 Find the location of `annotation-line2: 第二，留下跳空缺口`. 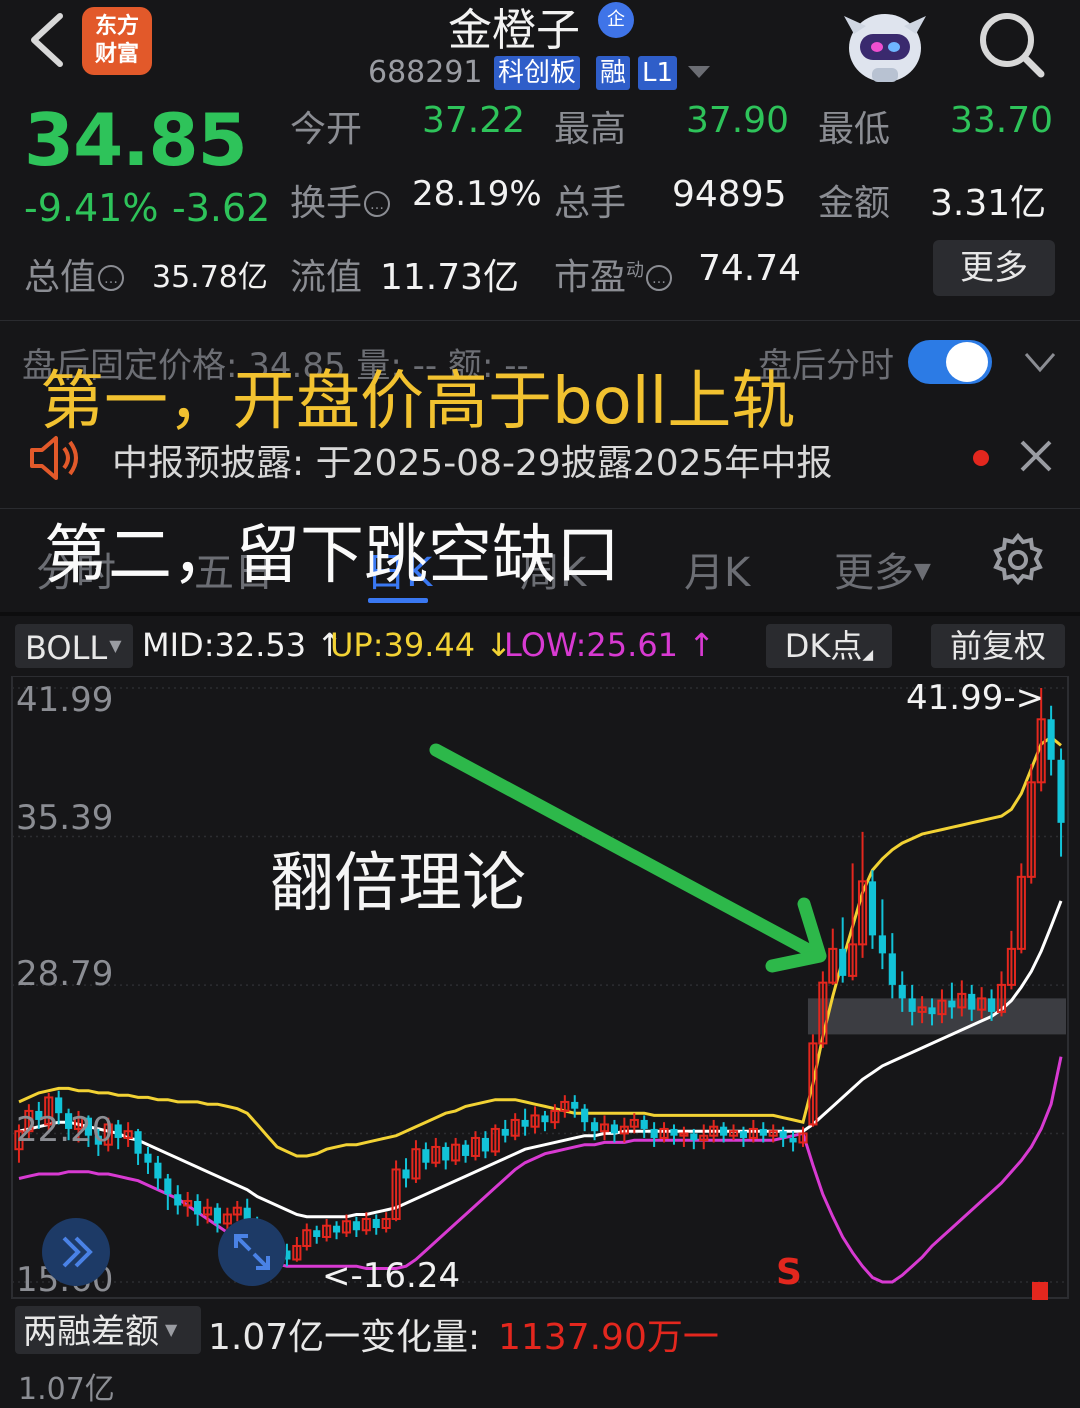

annotation-line2: 第二，留下跳空缺口 is located at coordinates (332, 556).